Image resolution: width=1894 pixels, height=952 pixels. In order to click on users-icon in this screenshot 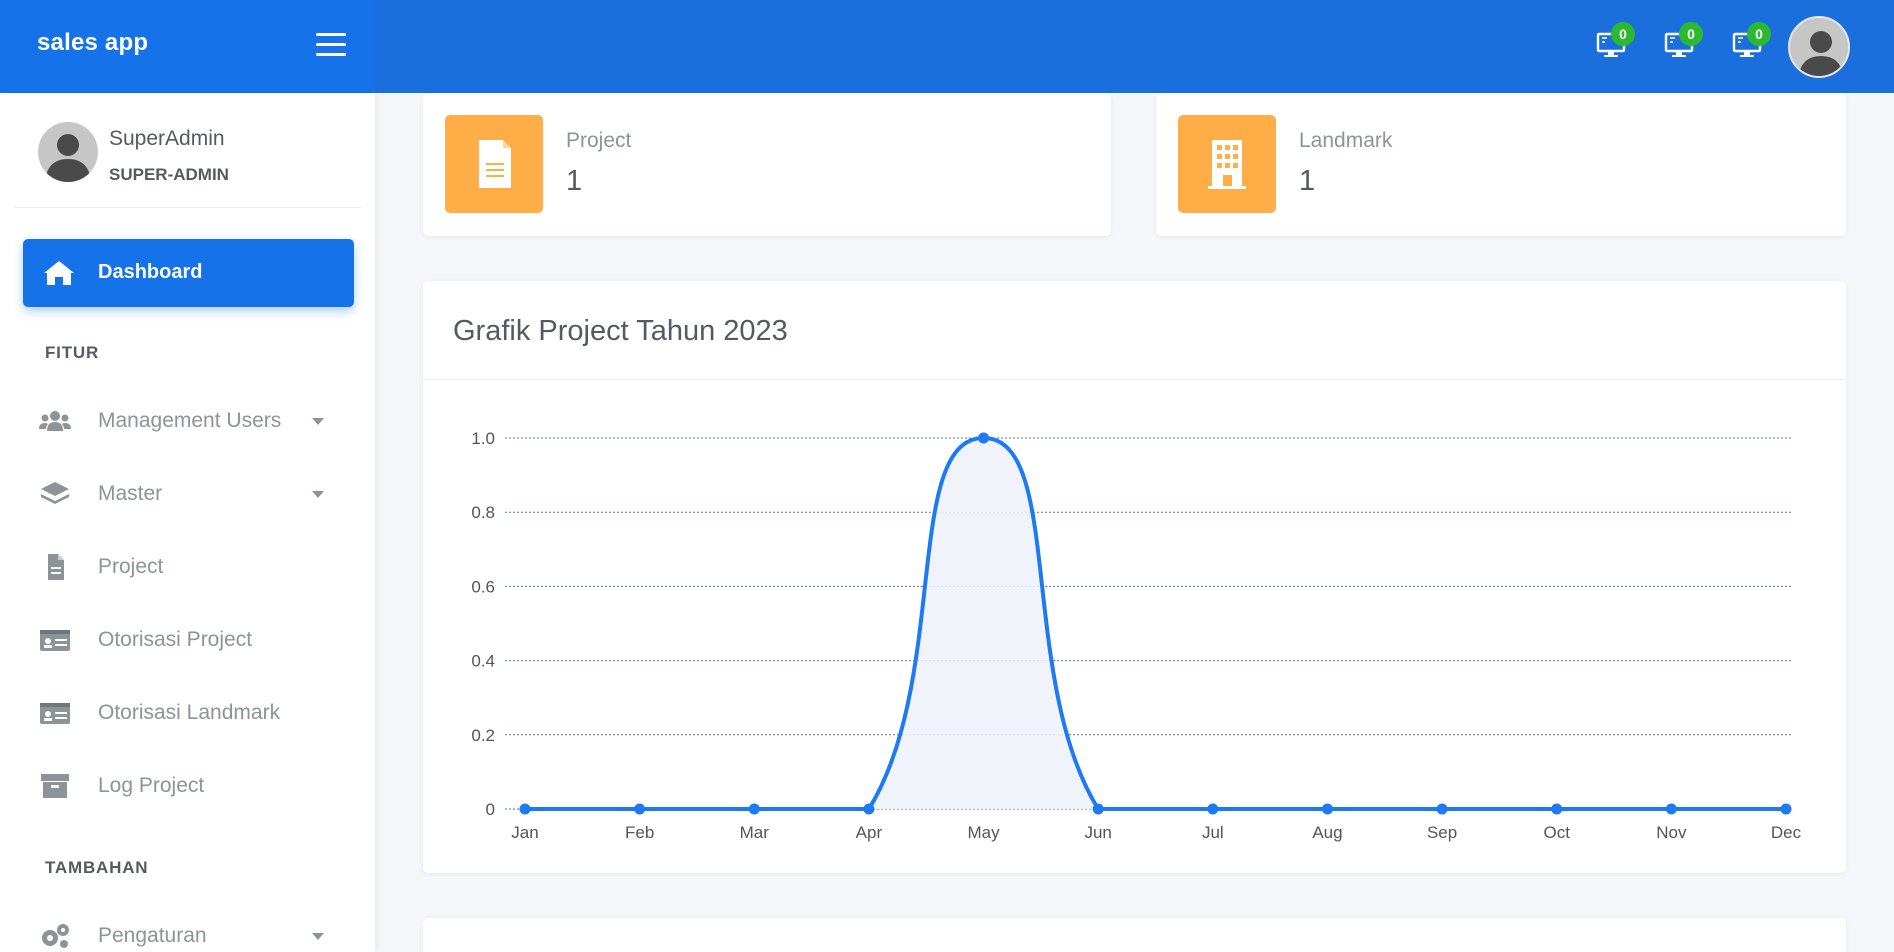, I will do `click(55, 421)`.